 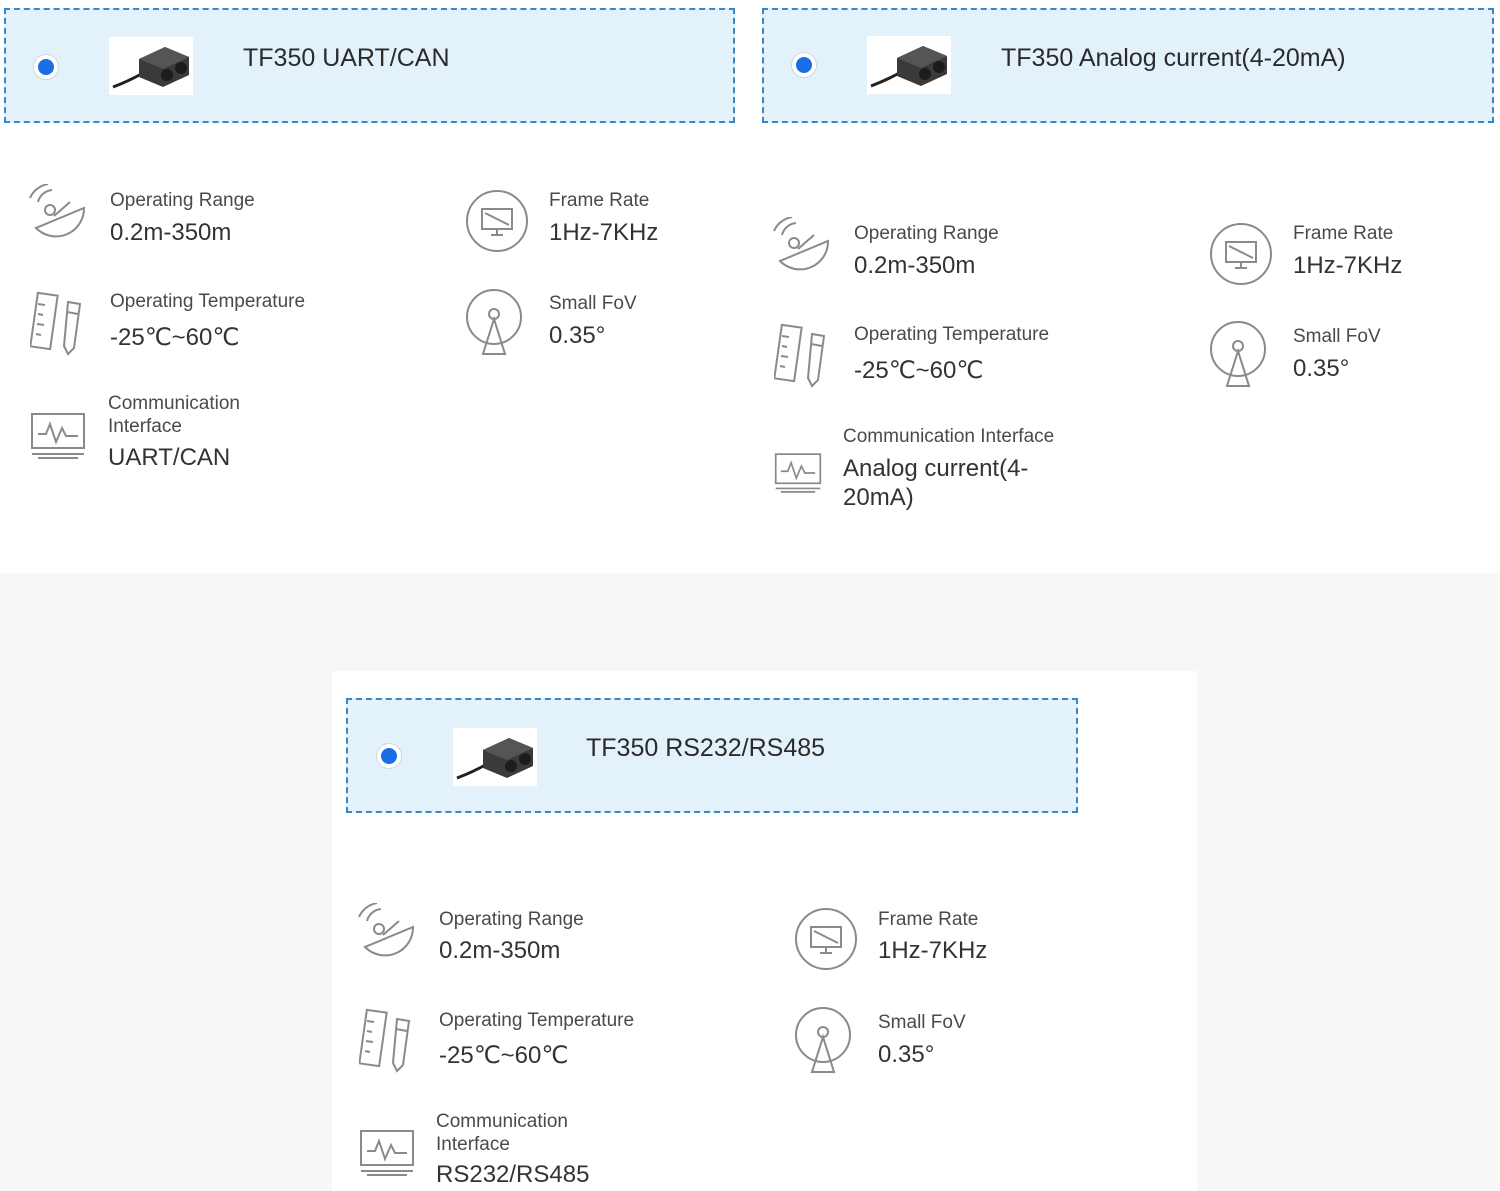 What do you see at coordinates (936, 468) in the screenshot?
I see `comm-value: Analog current(4-` at bounding box center [936, 468].